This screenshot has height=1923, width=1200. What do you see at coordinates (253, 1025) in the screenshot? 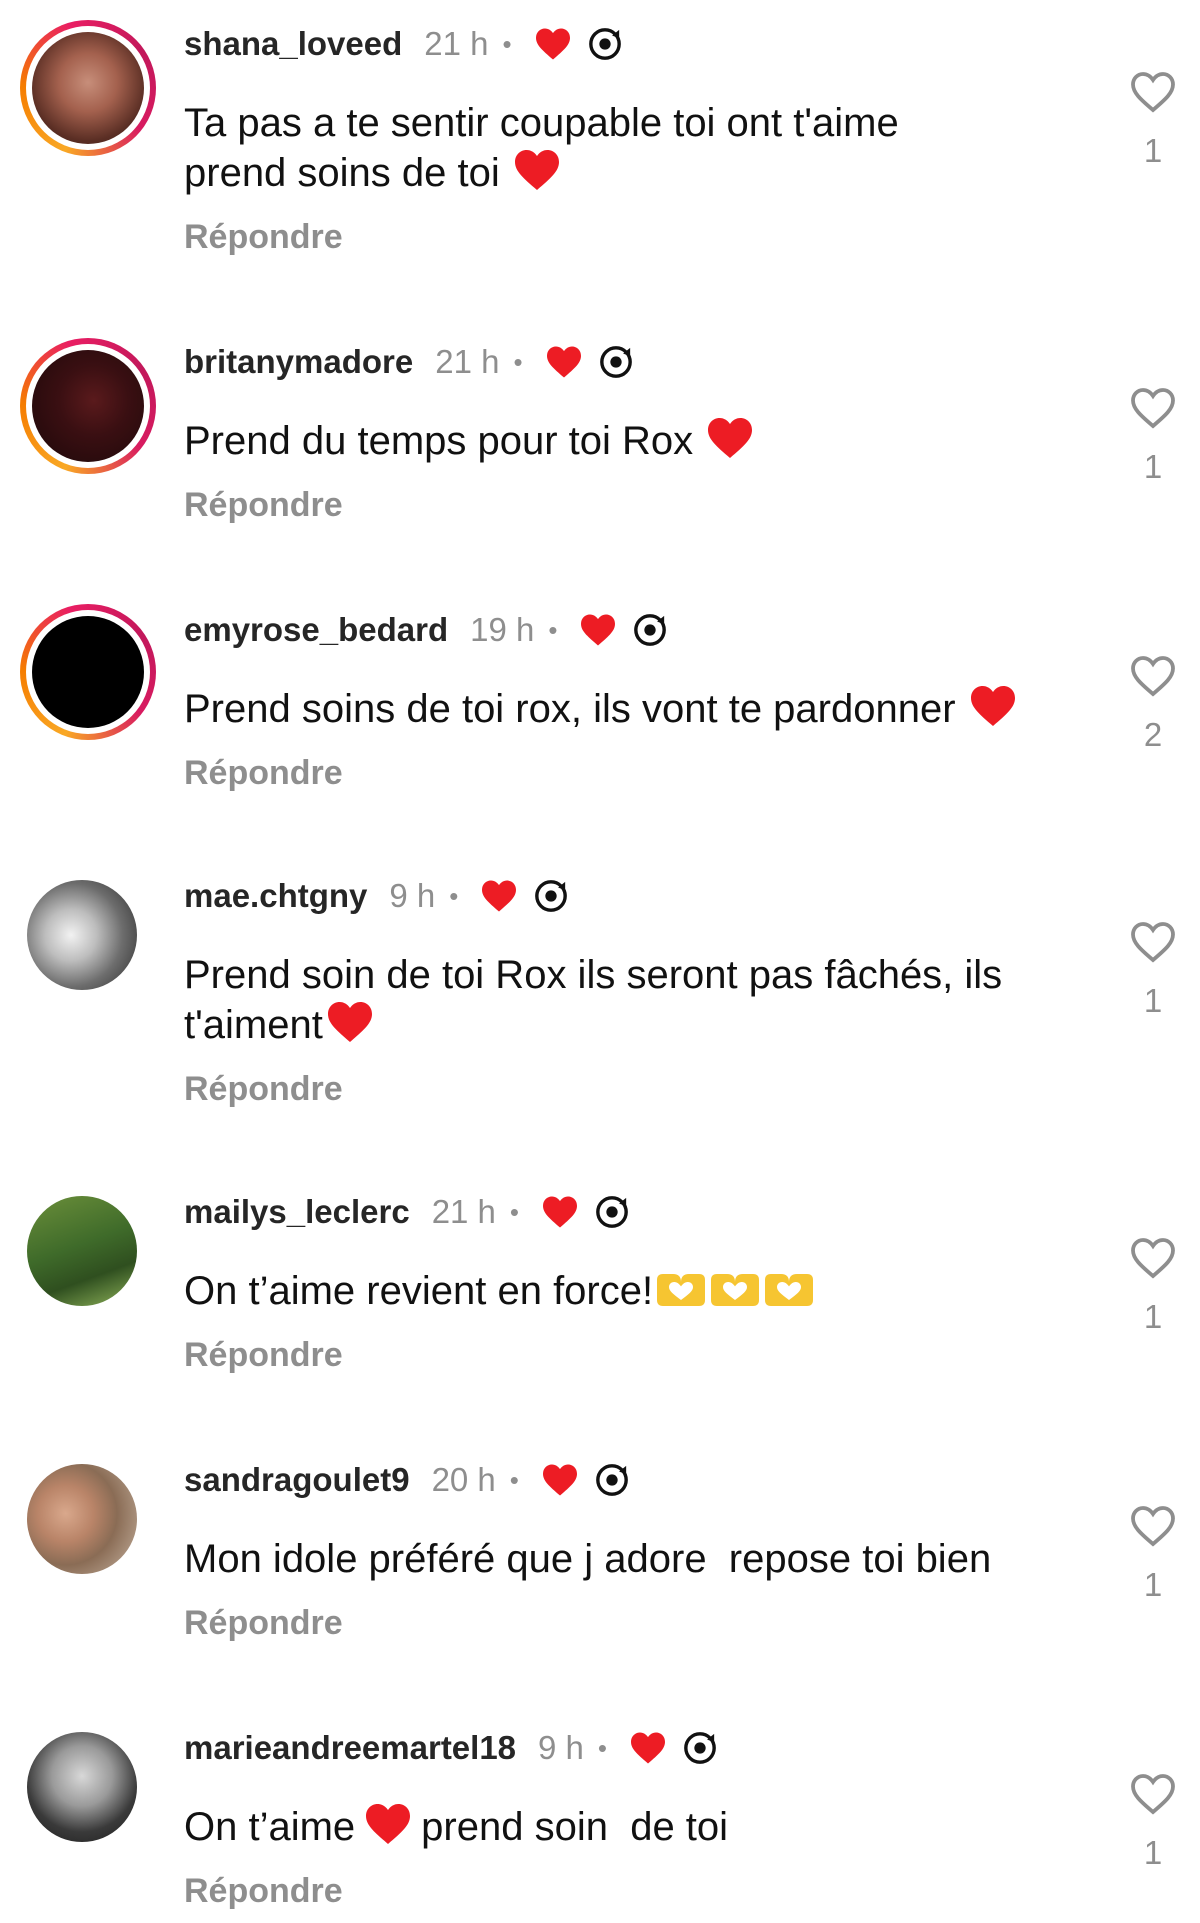
I see `comment-text-line: t'aiment` at bounding box center [253, 1025].